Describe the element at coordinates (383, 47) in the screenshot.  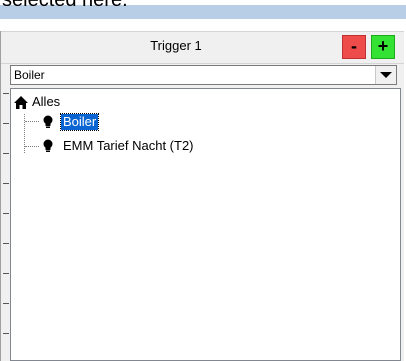
I see `add-trigger-button: +` at that location.